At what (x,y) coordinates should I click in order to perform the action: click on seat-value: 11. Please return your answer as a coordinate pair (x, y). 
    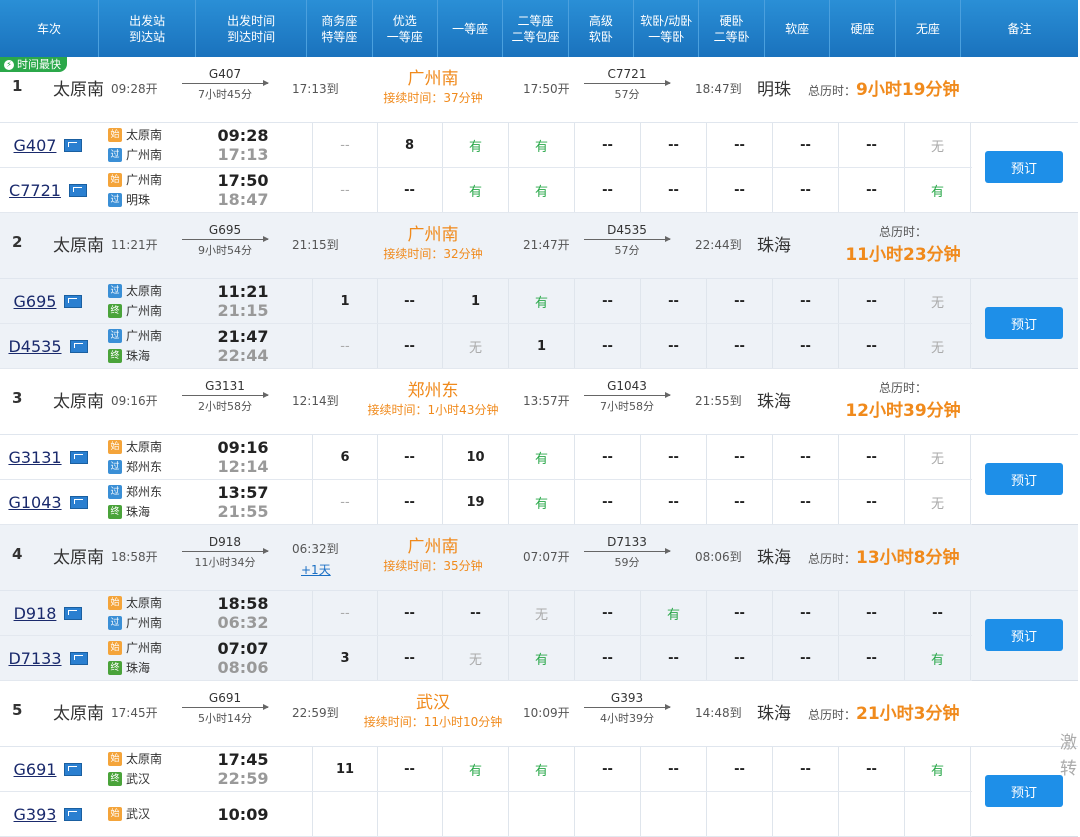
    Looking at the image, I should click on (345, 769).